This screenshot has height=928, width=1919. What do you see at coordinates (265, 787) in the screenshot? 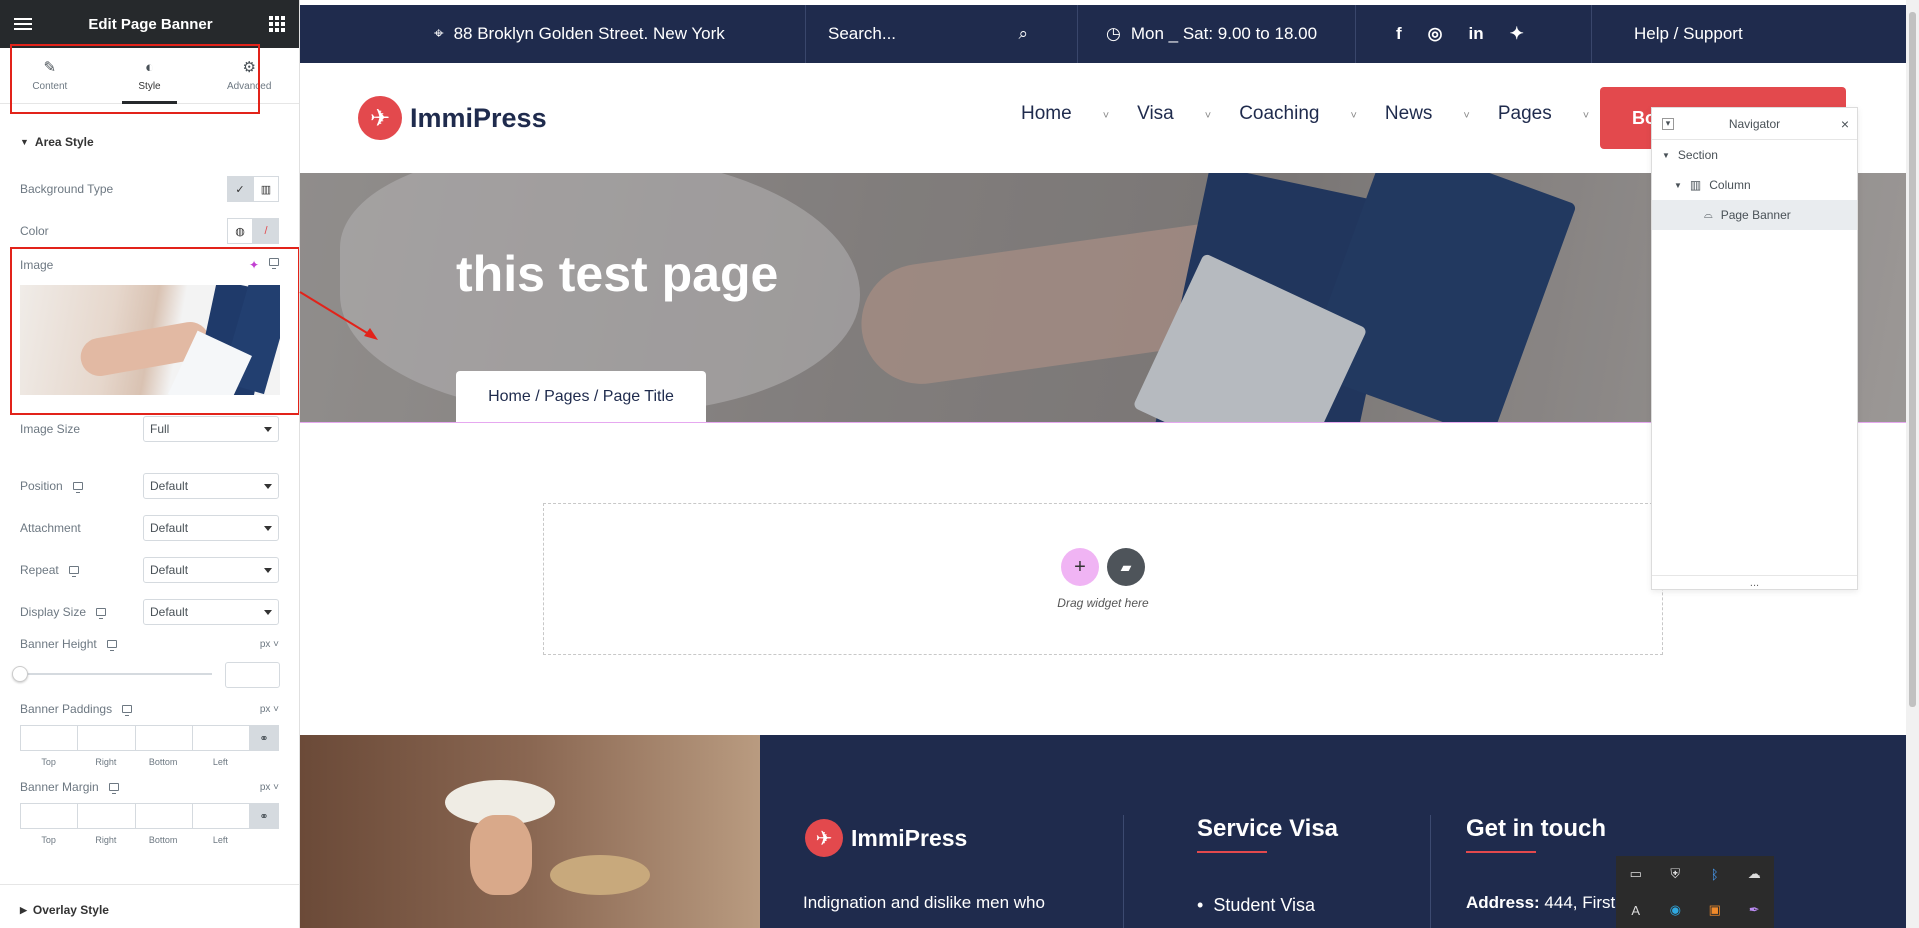
I see `banner-margin-unit: px` at bounding box center [265, 787].